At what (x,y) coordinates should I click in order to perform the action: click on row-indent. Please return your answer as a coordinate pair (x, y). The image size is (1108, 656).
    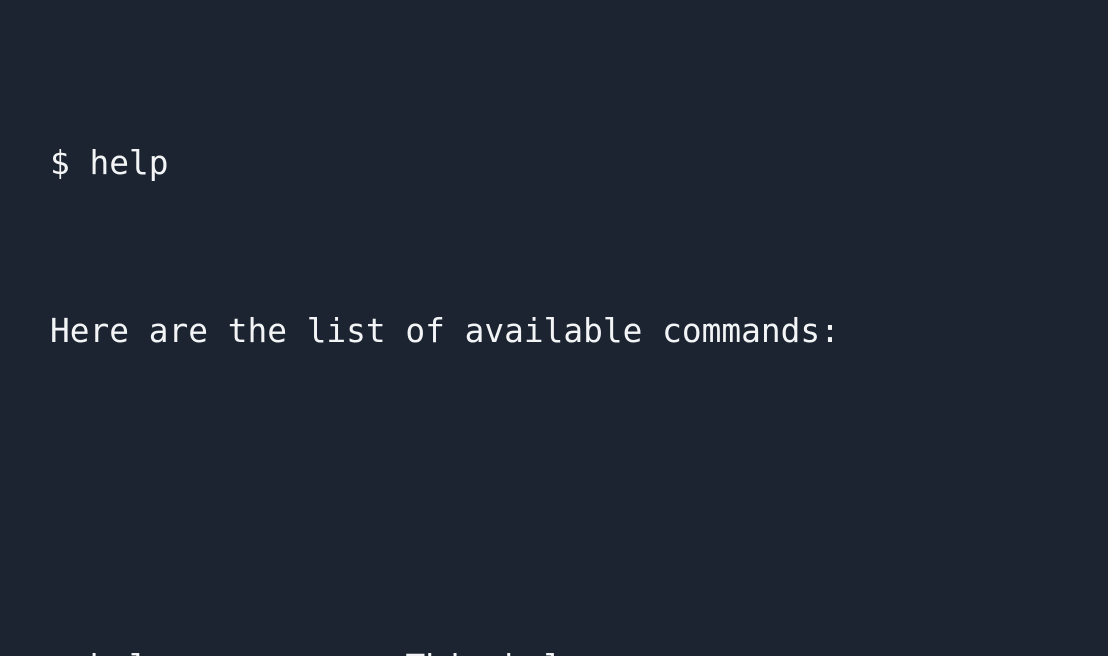
    Looking at the image, I should click on (70, 652).